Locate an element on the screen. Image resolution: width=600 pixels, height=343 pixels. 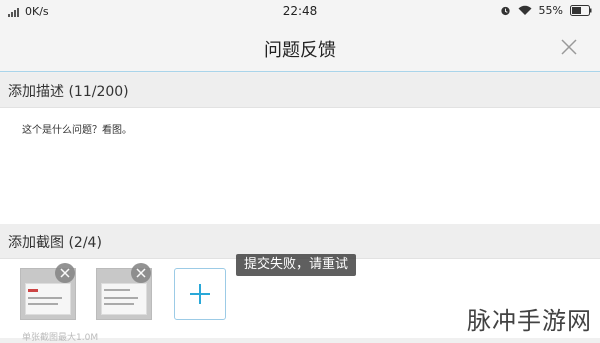
title-bar: 问题反馈 is located at coordinates (300, 48).